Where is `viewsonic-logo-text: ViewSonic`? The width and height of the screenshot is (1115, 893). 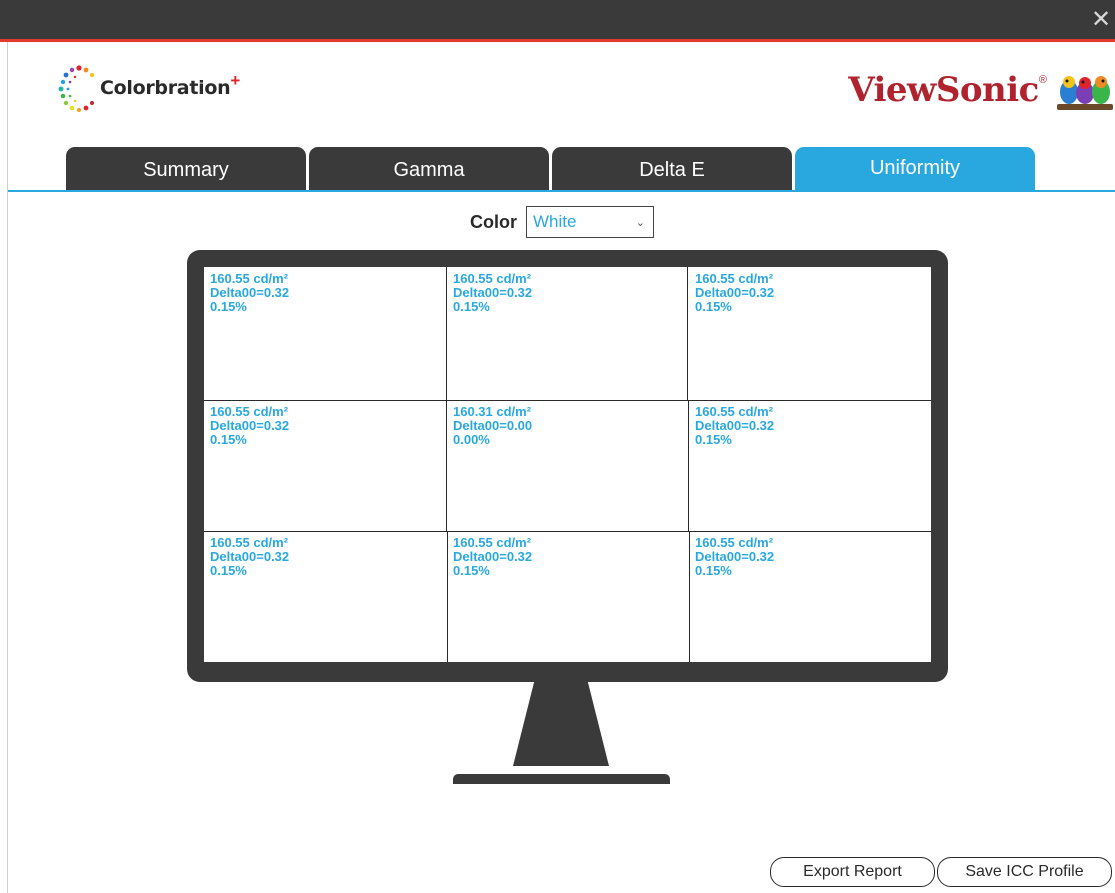 viewsonic-logo-text: ViewSonic is located at coordinates (943, 90).